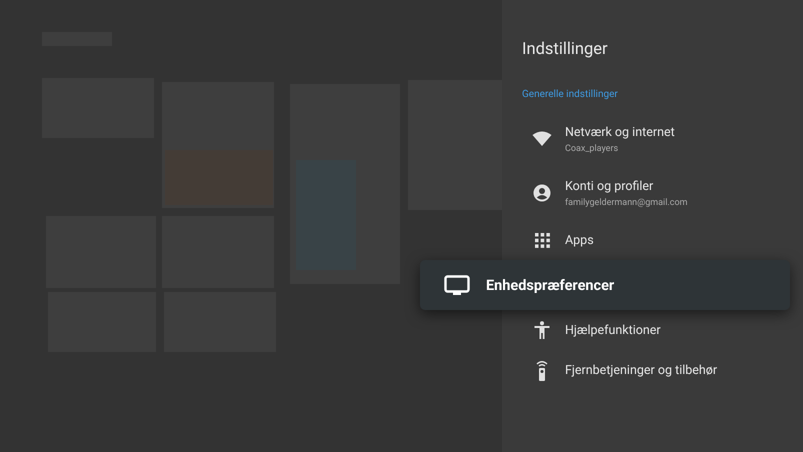 This screenshot has height=452, width=803. What do you see at coordinates (542, 370) in the screenshot?
I see `remote-icon` at bounding box center [542, 370].